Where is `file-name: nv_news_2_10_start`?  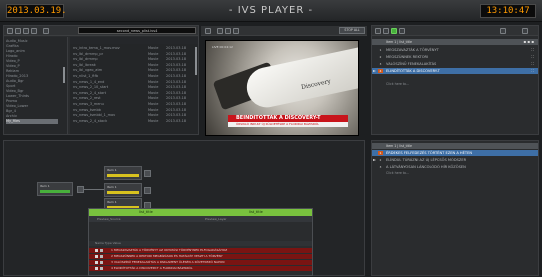 file-name: nv_news_2_10_start is located at coordinates (91, 87).